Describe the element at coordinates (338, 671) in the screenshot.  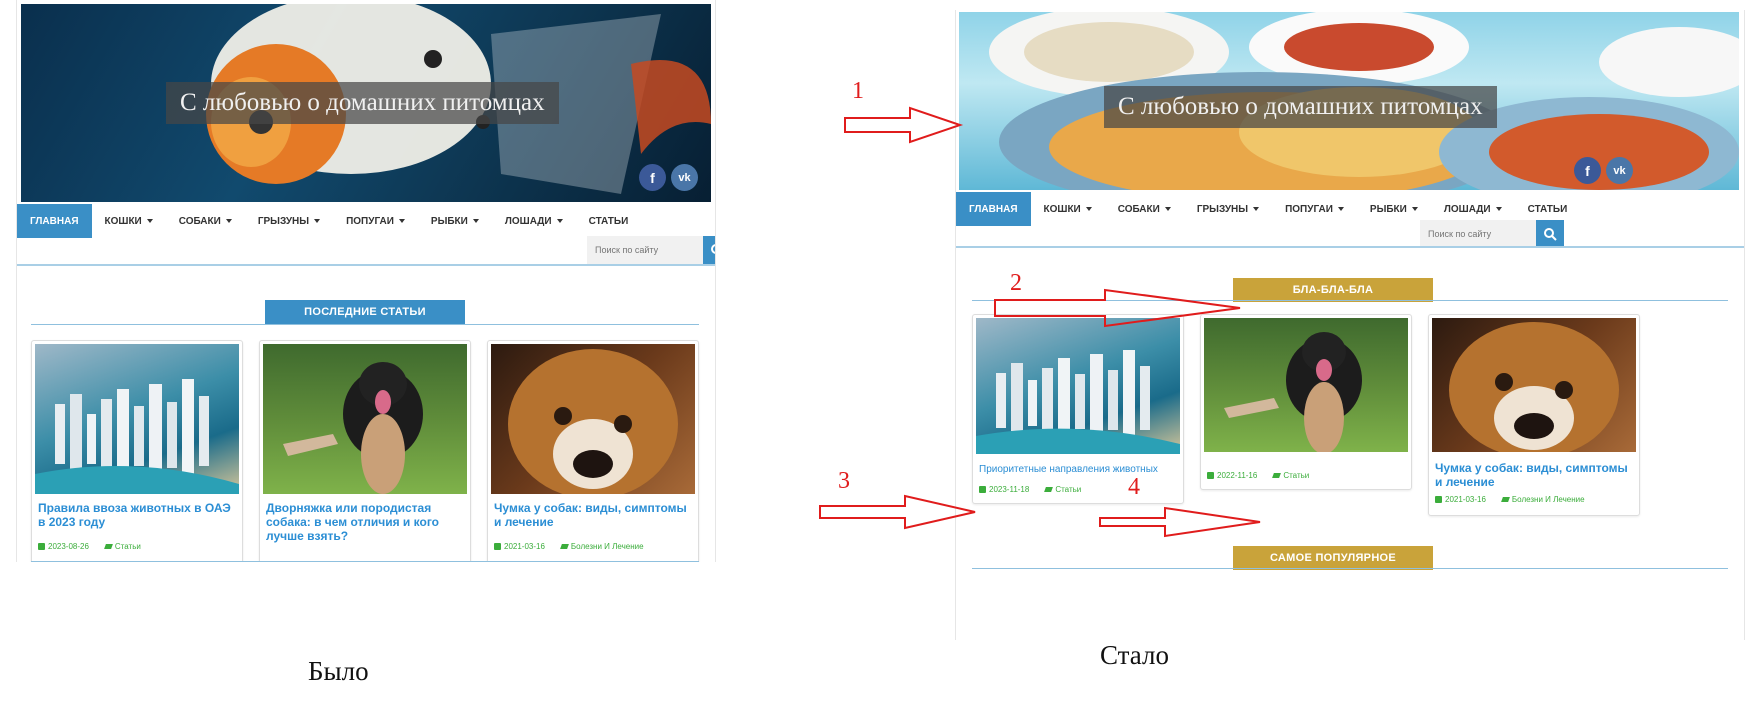
I see `caption-before: Было` at that location.